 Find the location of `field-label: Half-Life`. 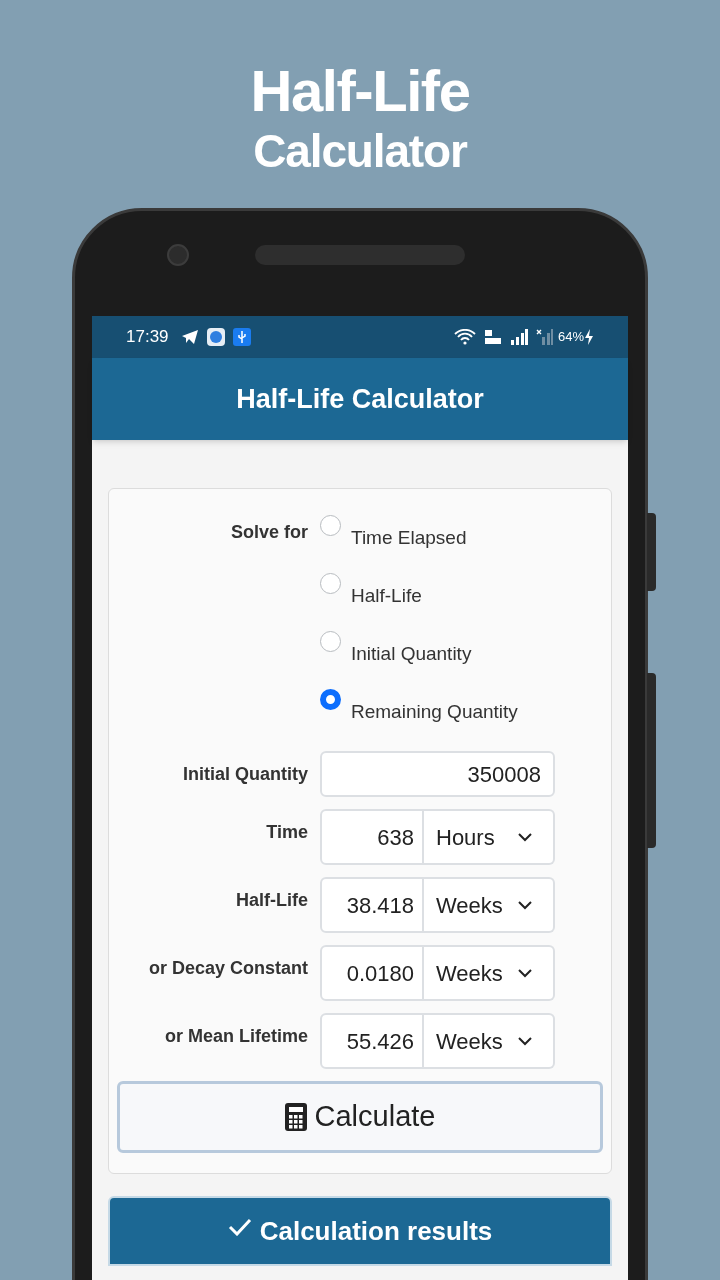

field-label: Half-Life is located at coordinates (272, 900).